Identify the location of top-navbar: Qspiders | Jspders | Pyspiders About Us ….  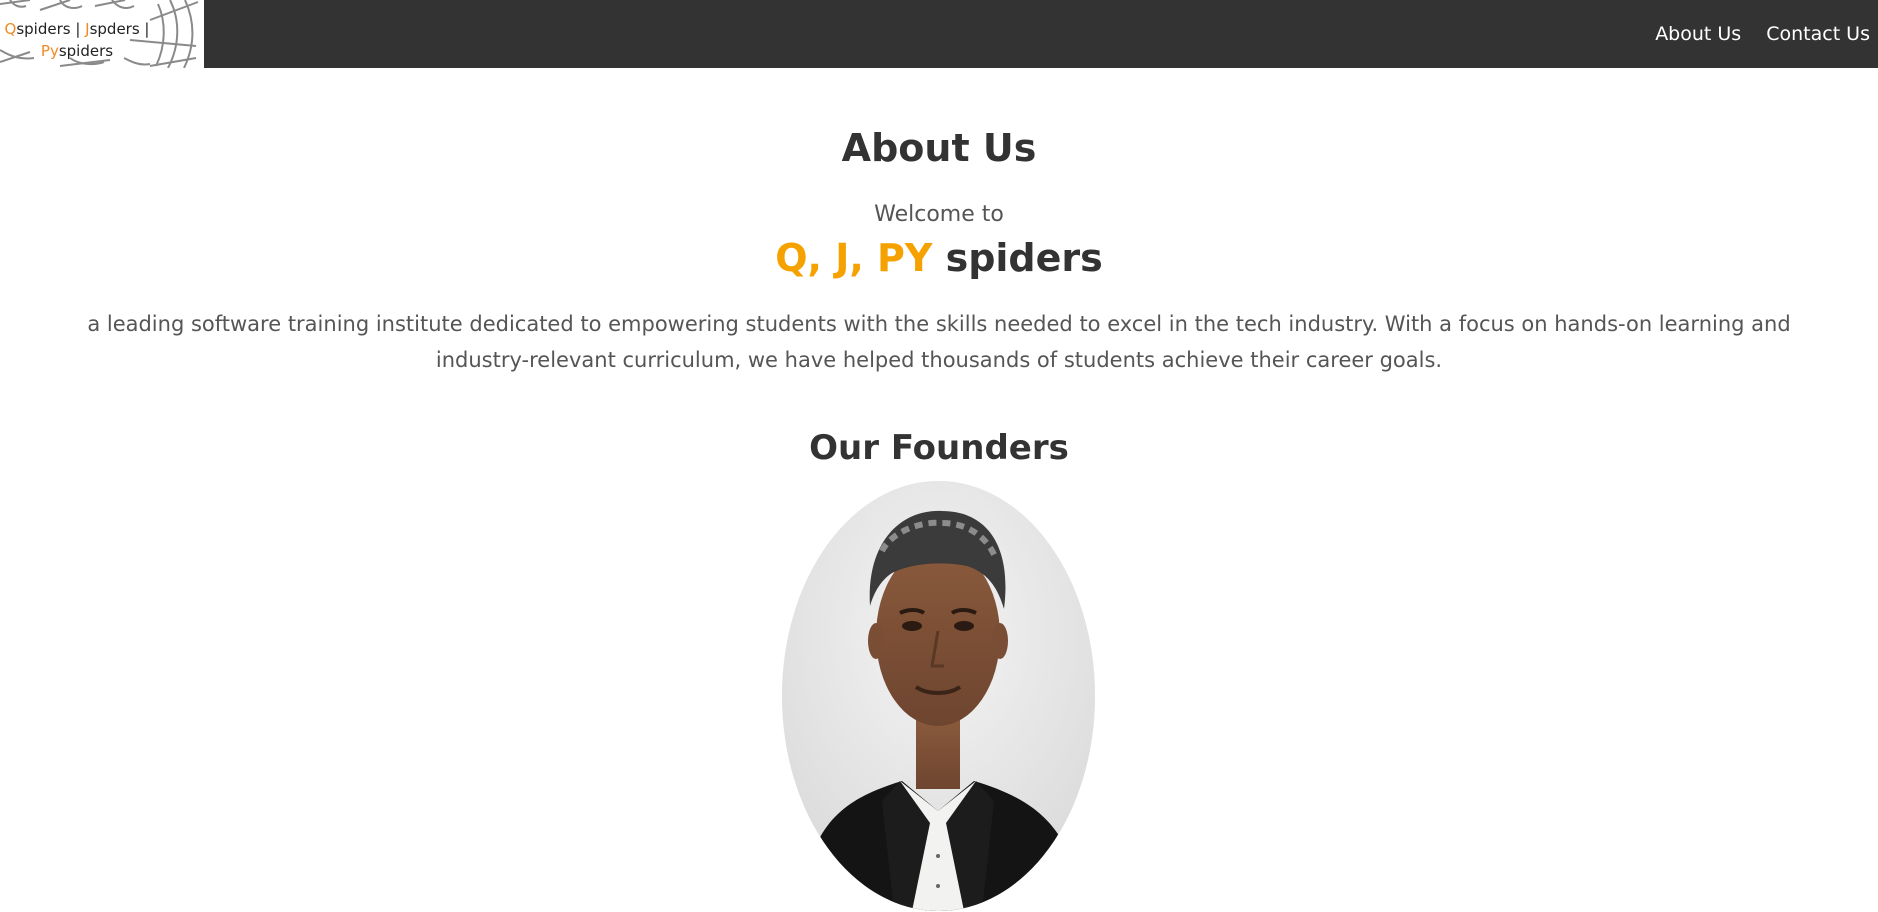
(939, 34).